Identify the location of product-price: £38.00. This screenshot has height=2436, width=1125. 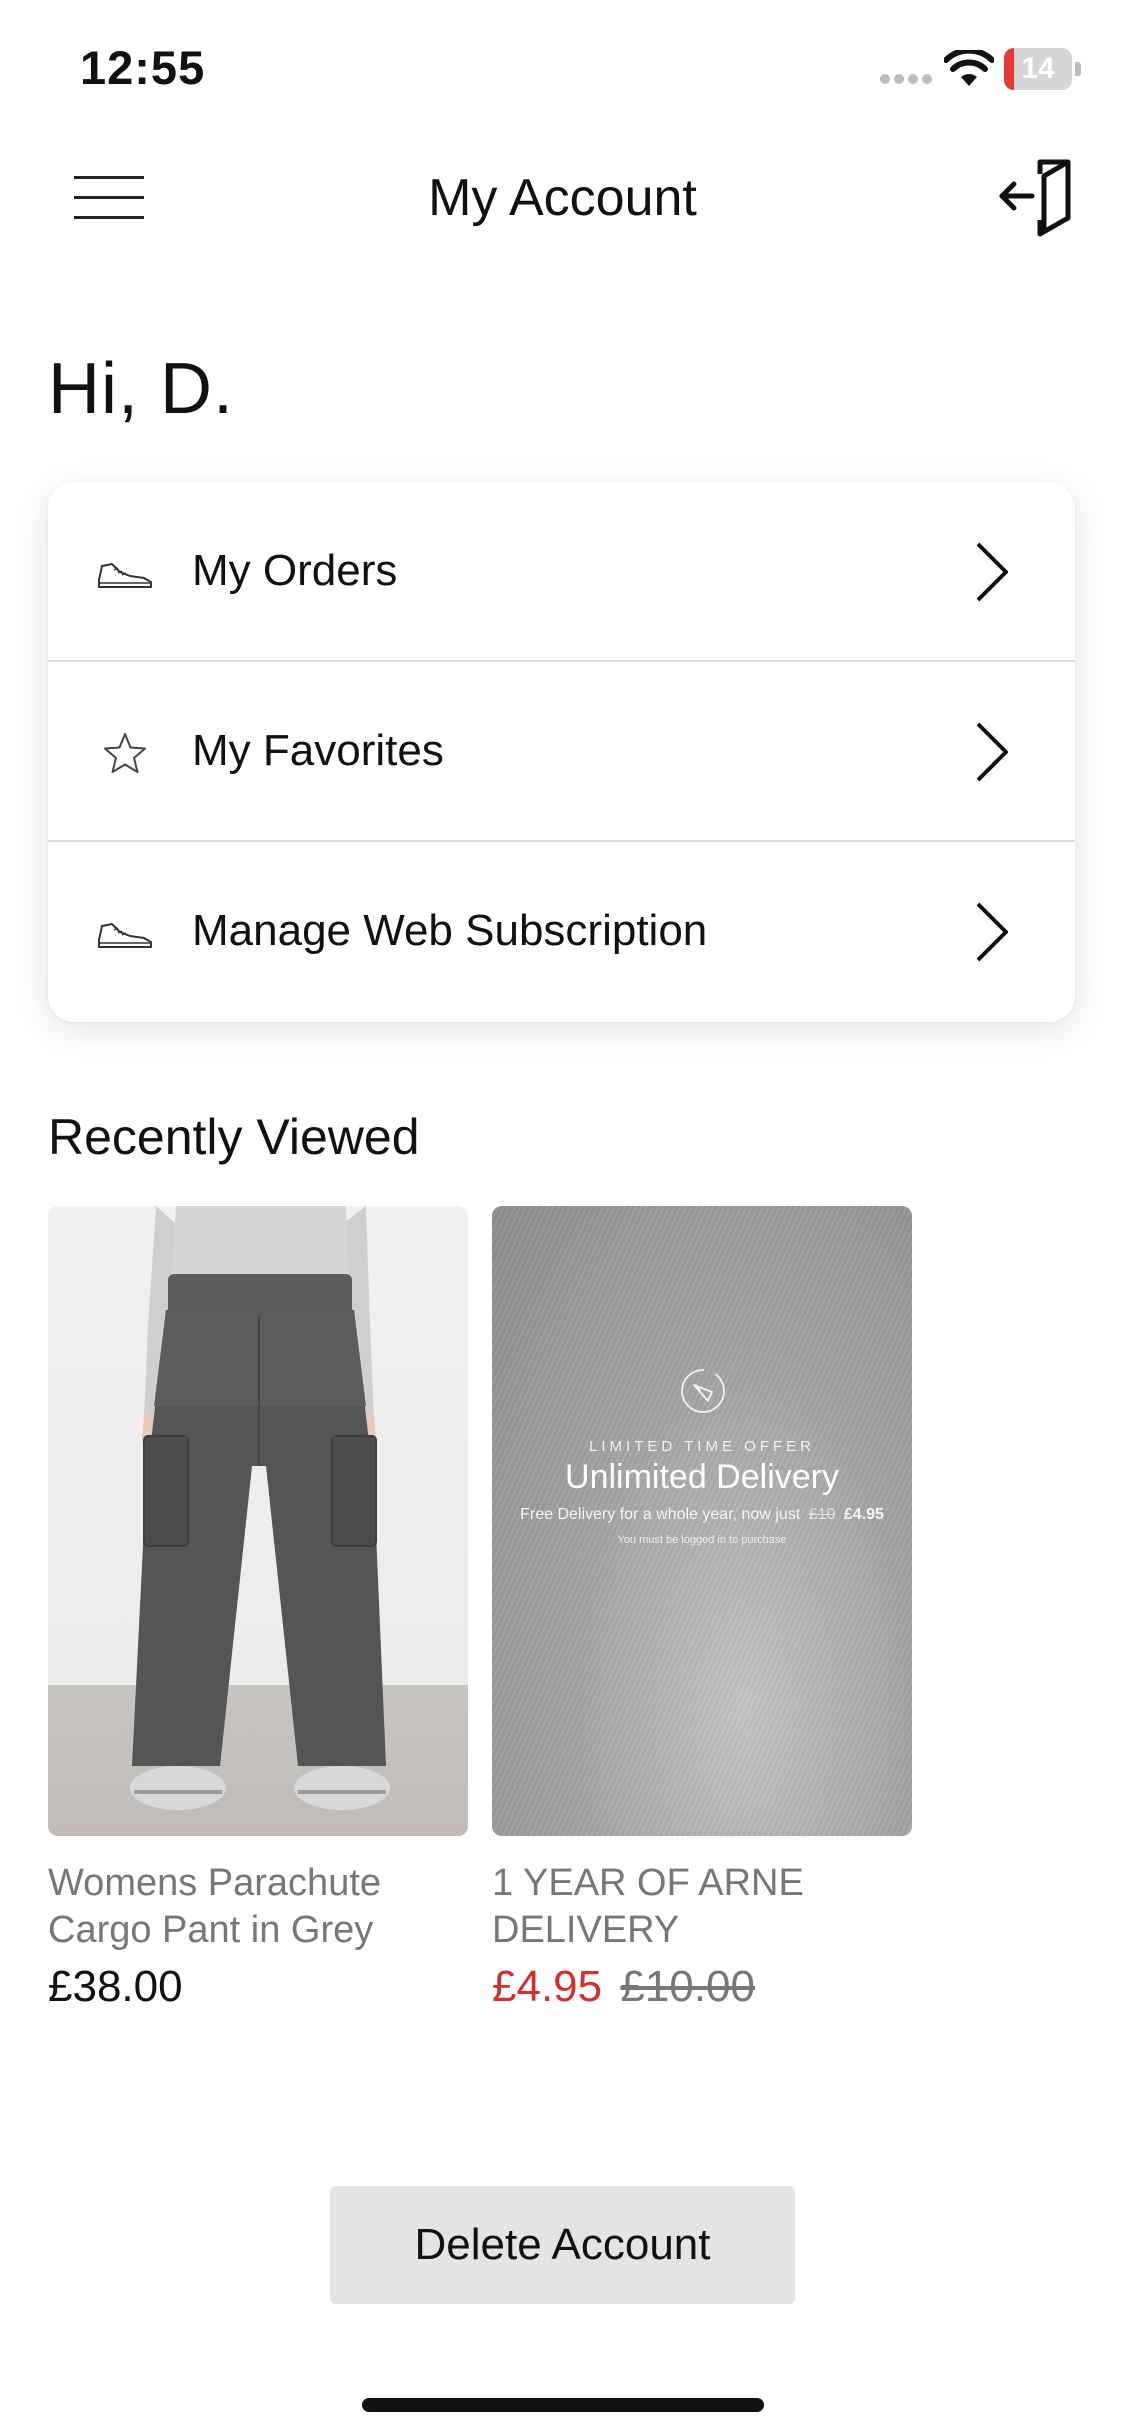
(115, 1986).